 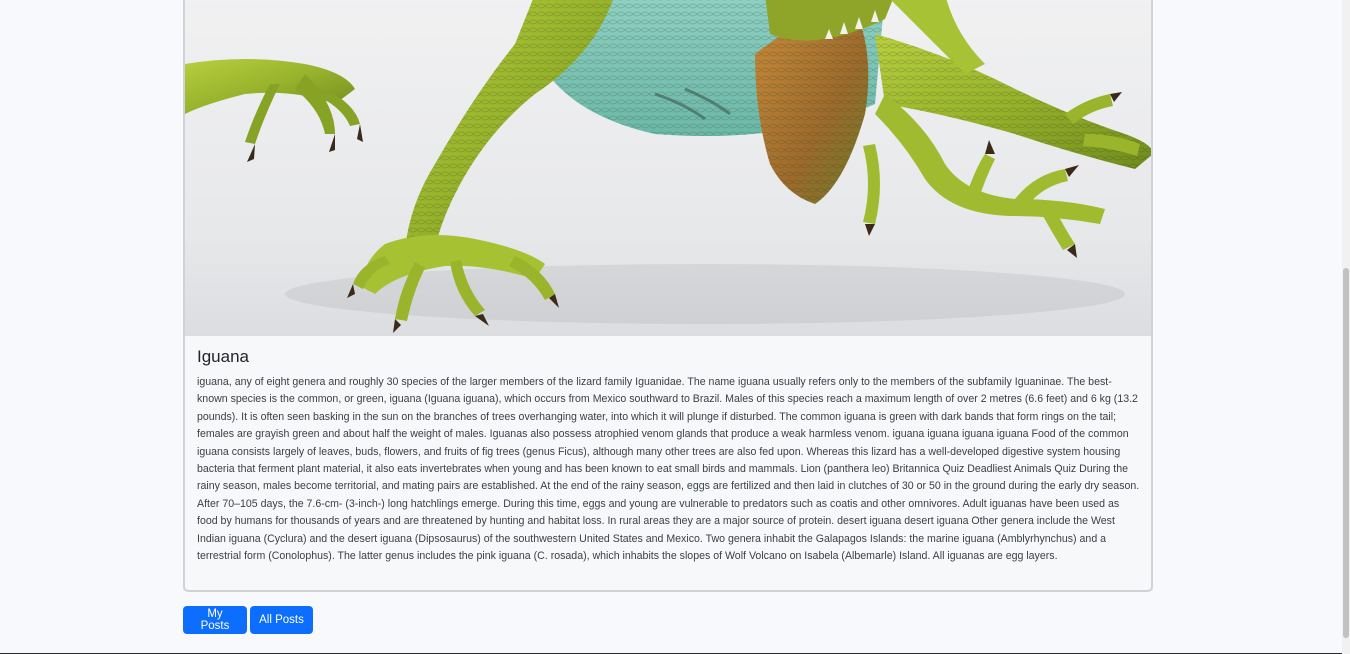 What do you see at coordinates (281, 620) in the screenshot?
I see `all-posts-button: All Posts` at bounding box center [281, 620].